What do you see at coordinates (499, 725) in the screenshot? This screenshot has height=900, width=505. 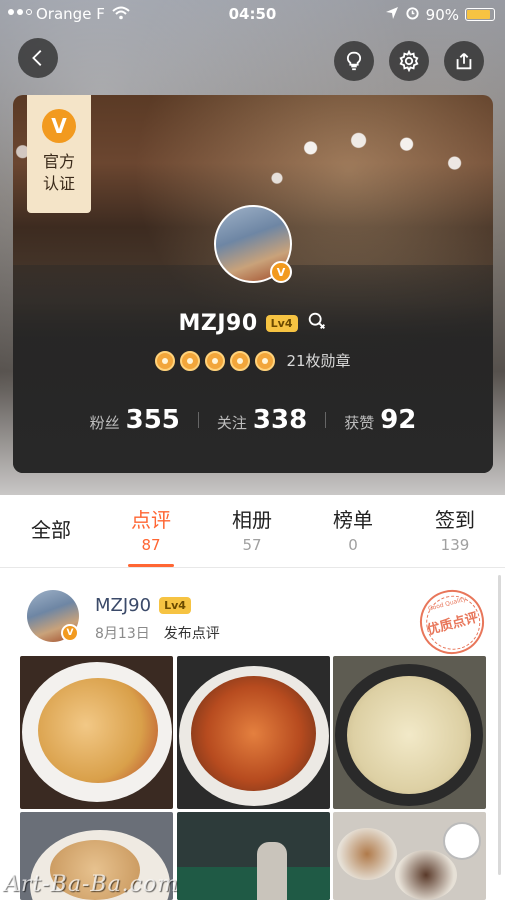 I see `scrollbar` at bounding box center [499, 725].